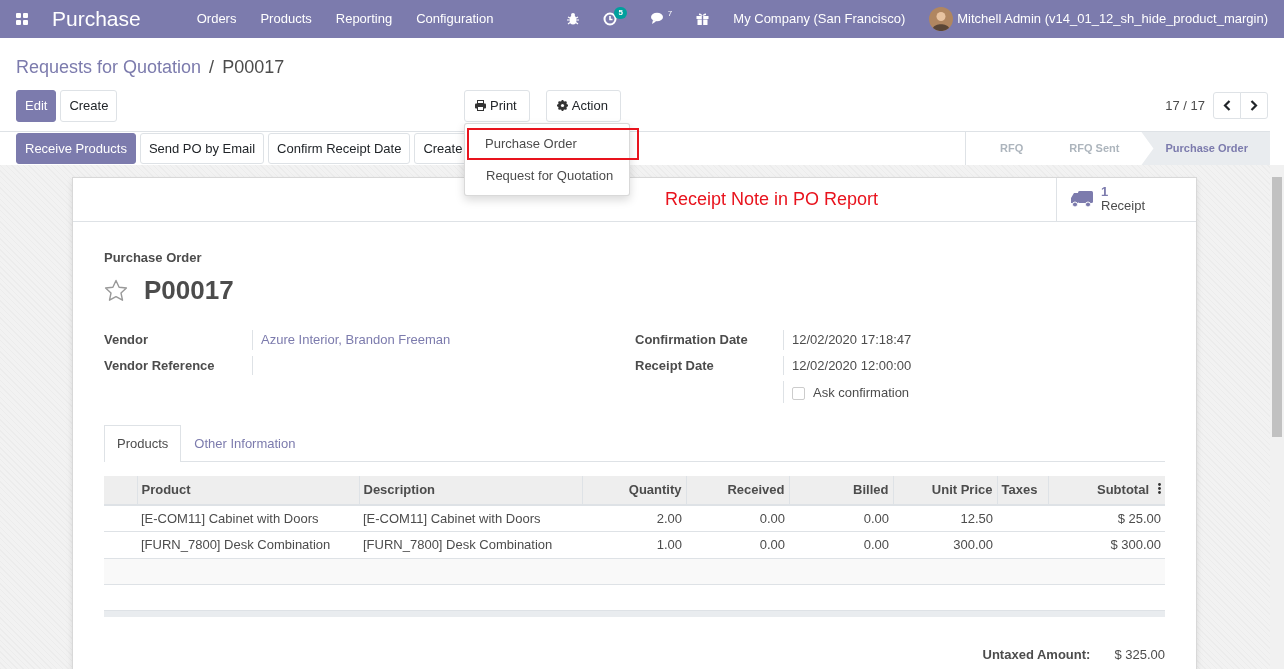  Describe the element at coordinates (89, 106) in the screenshot. I see `create-button: Create` at that location.